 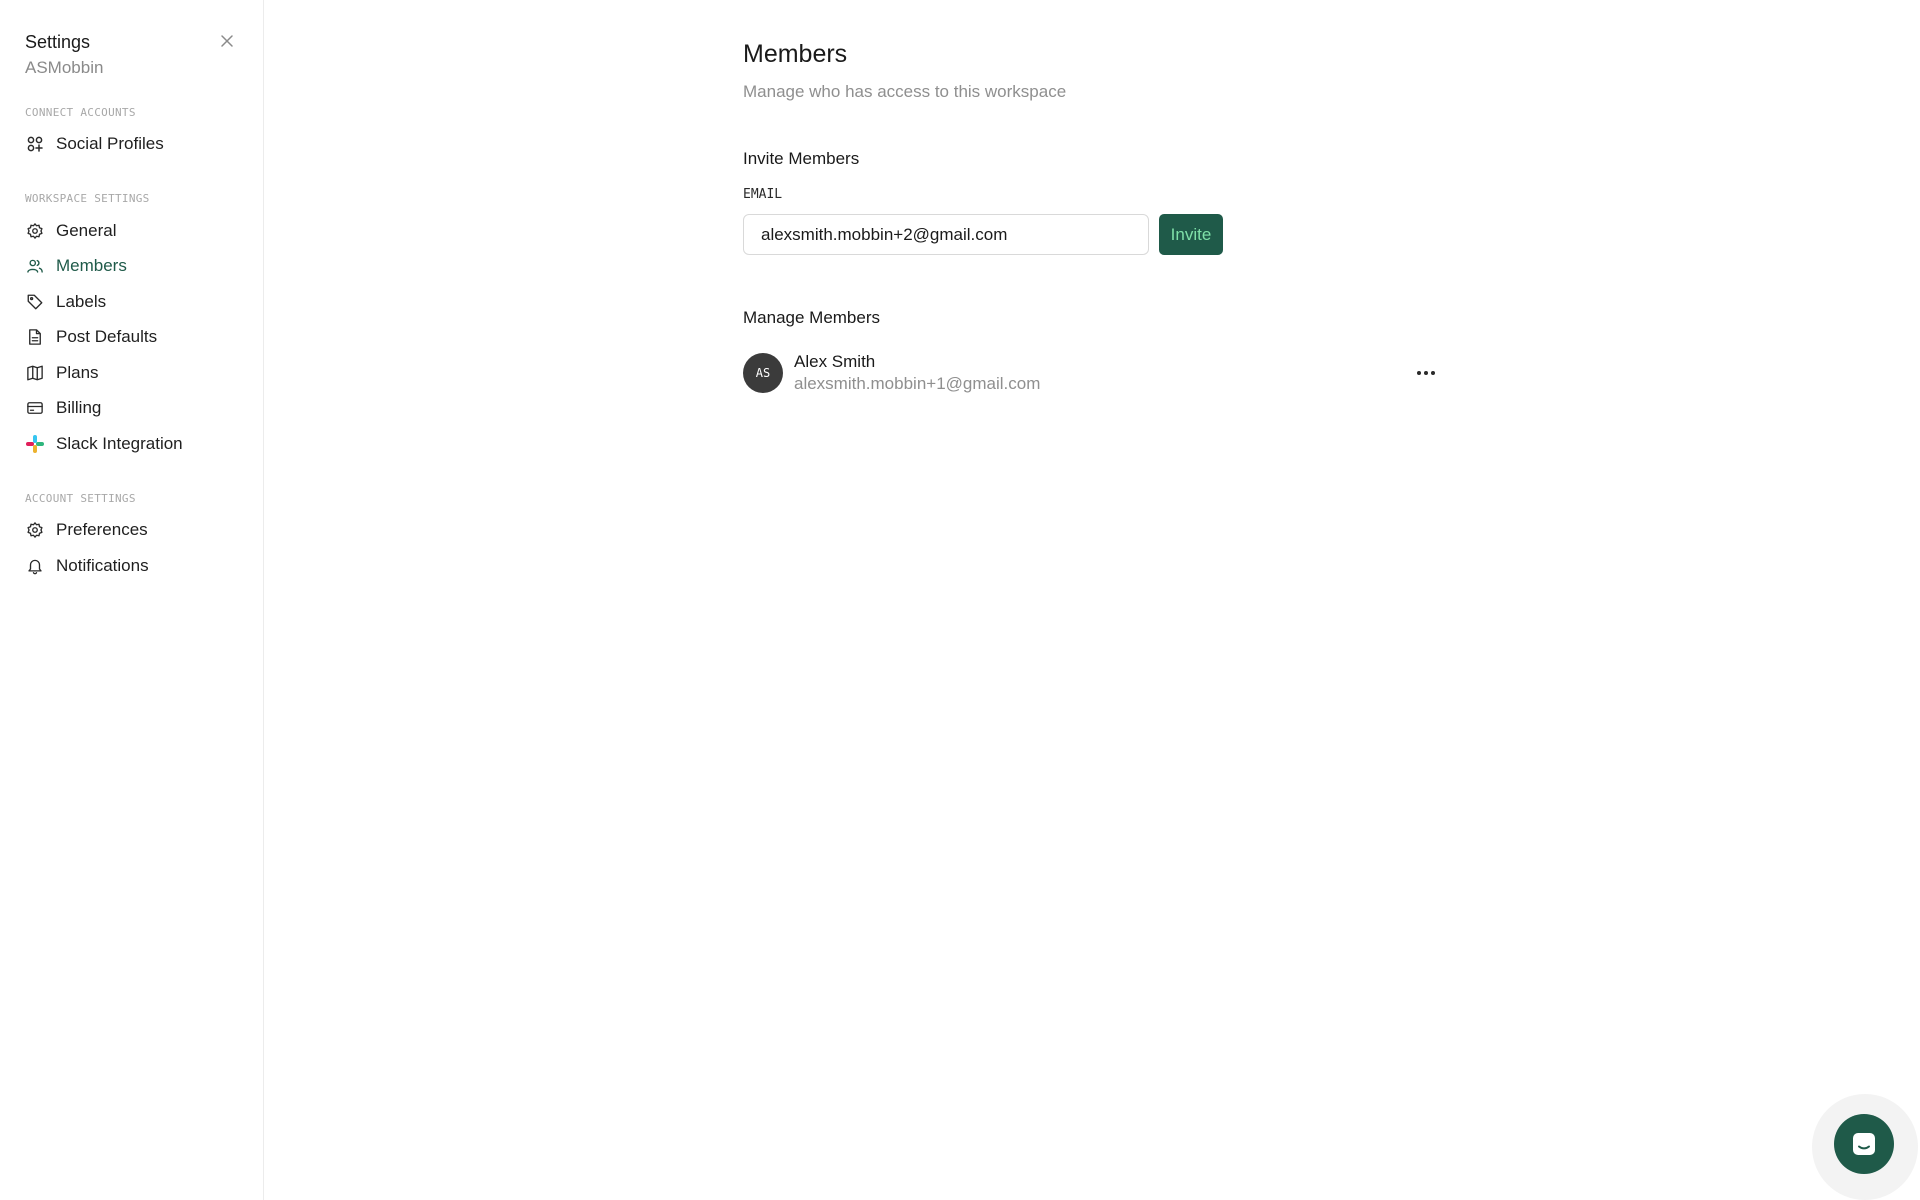 I want to click on member-email: alexsmith.mobbin+1@gmail.com, so click(x=917, y=383).